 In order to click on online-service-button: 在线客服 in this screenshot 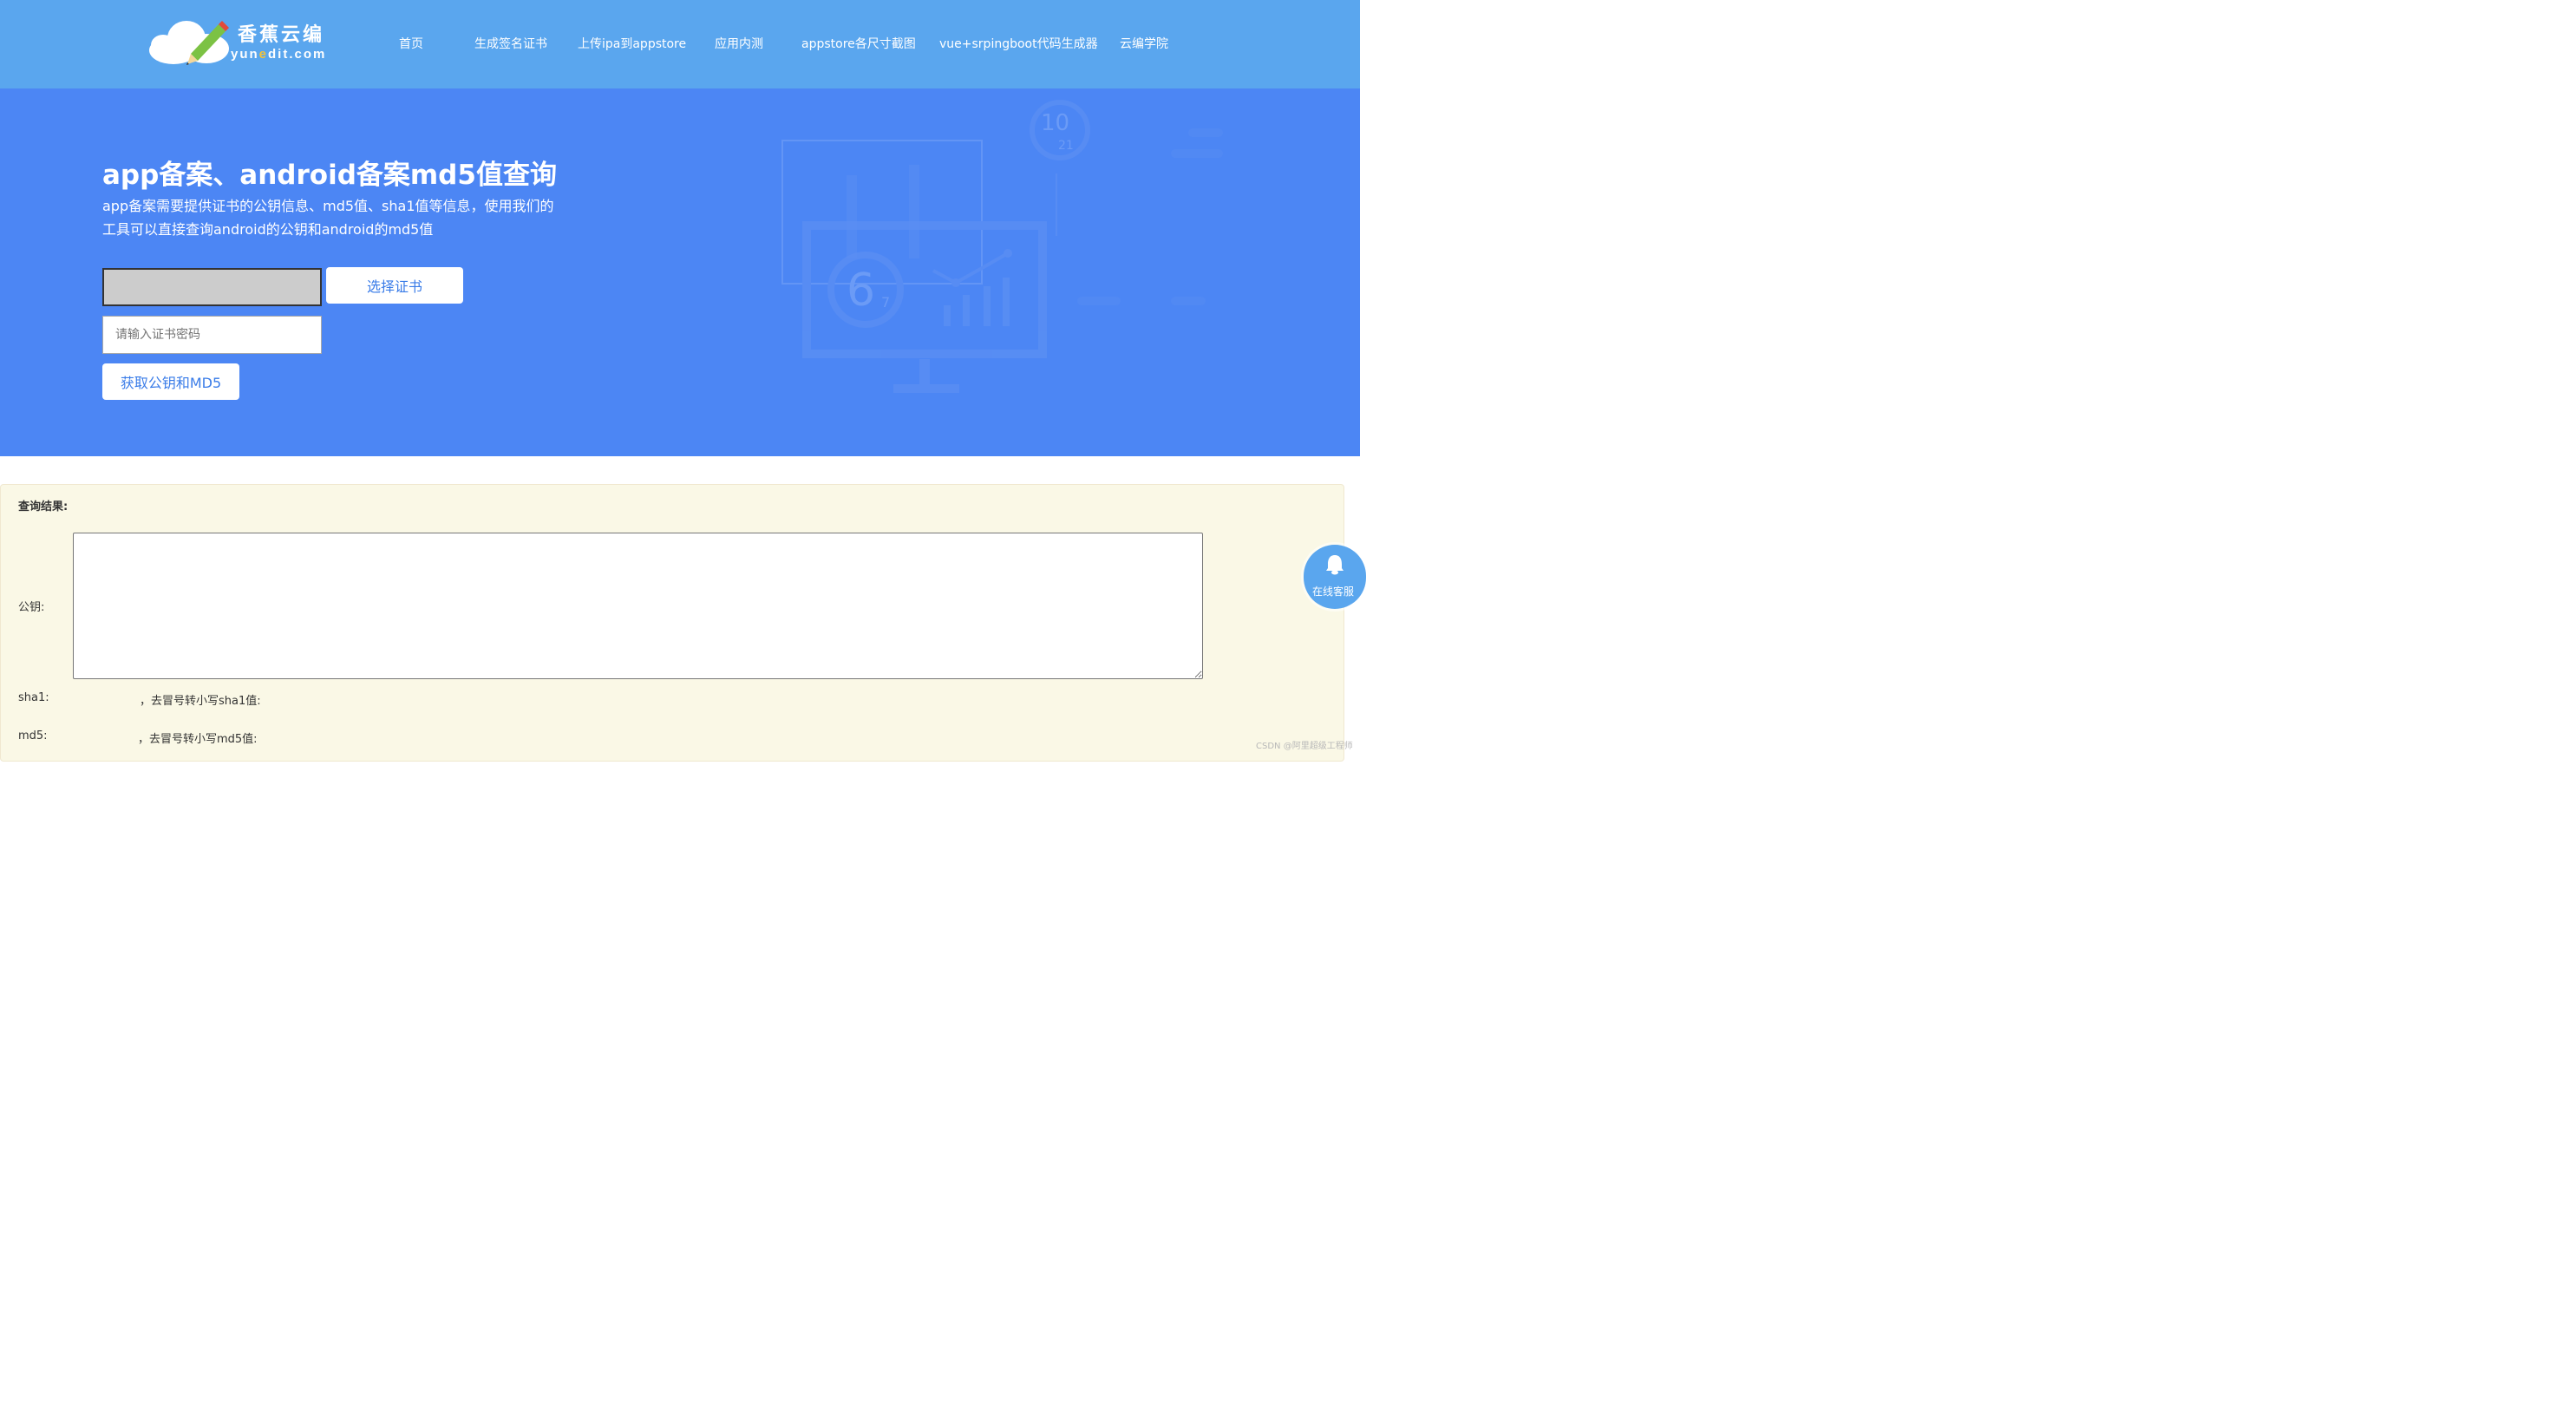, I will do `click(1335, 577)`.